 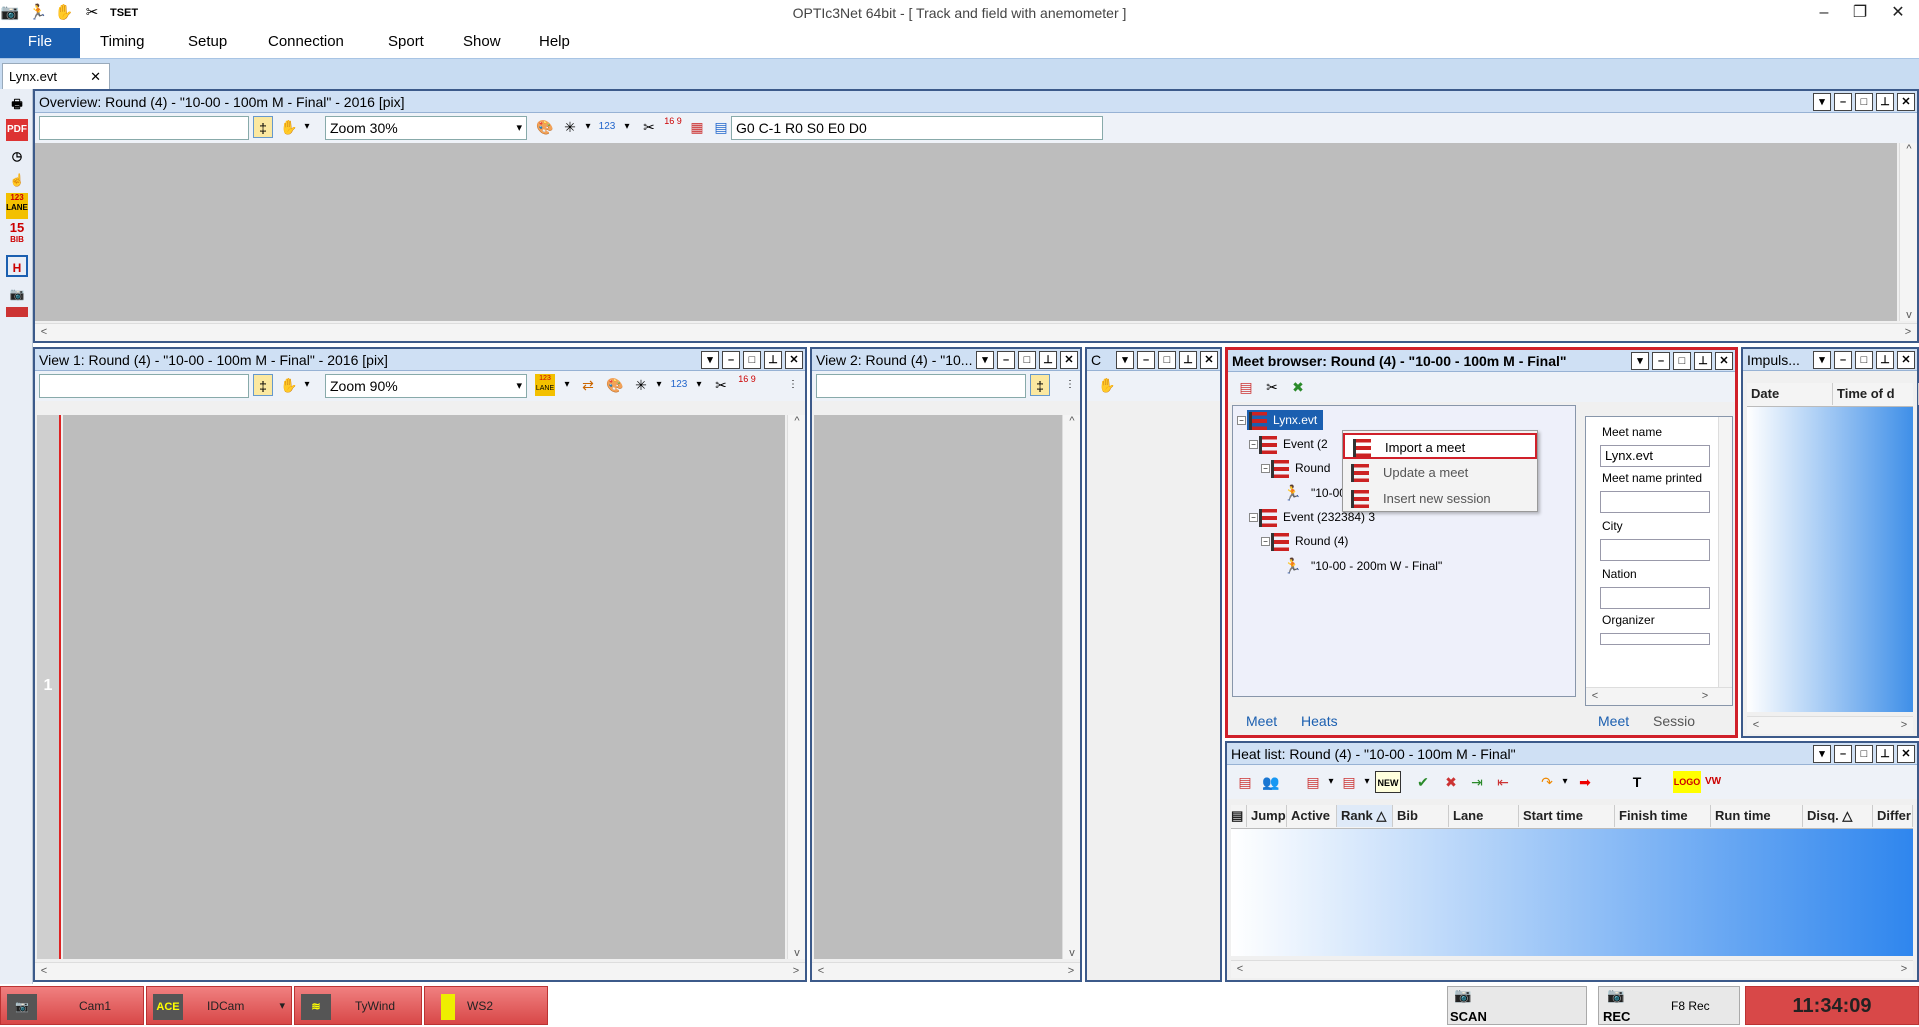 I want to click on view2-horizontal-scrollbar: < >, so click(x=946, y=971).